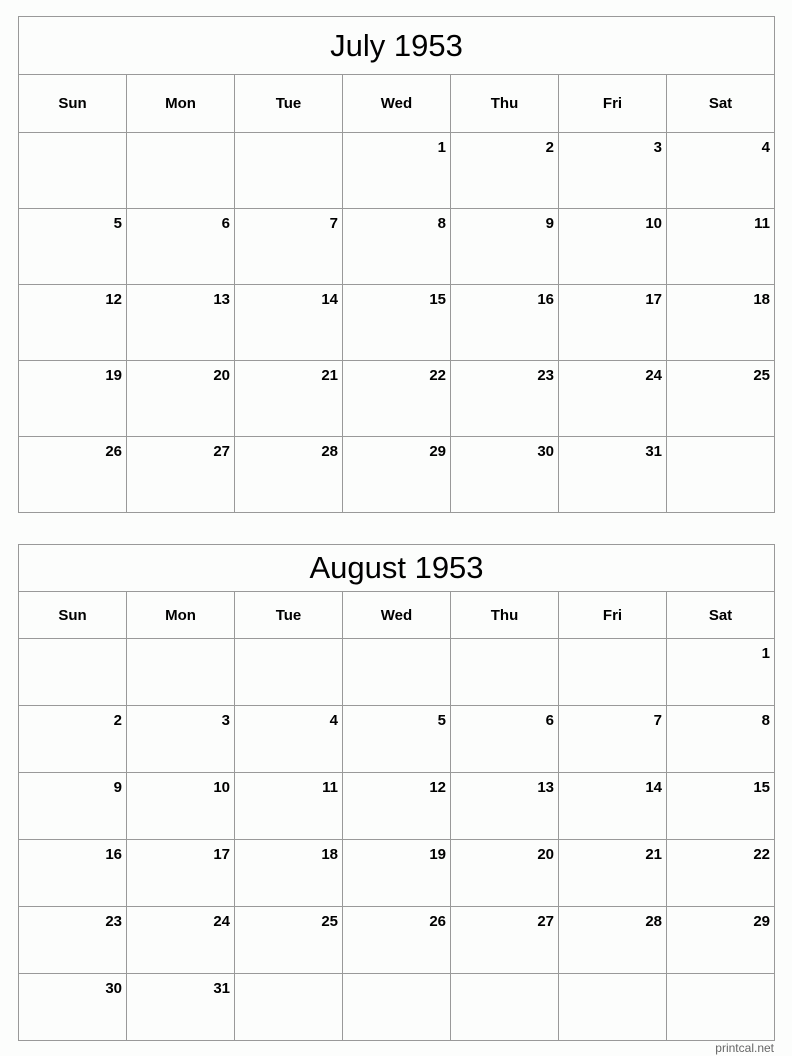 The height and width of the screenshot is (1056, 792). Describe the element at coordinates (221, 854) in the screenshot. I see `day-number: 17` at that location.